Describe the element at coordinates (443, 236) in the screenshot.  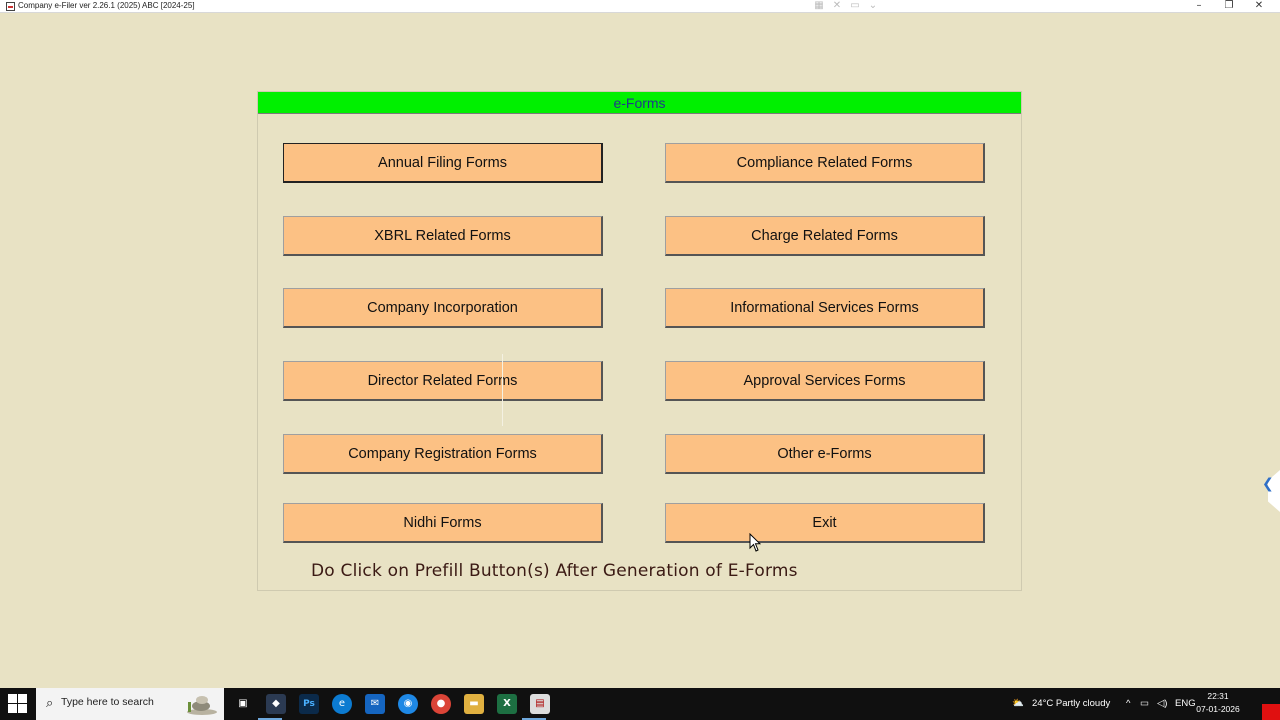
I see `xbrl-related-forms-button: XBRL Related Forms` at that location.